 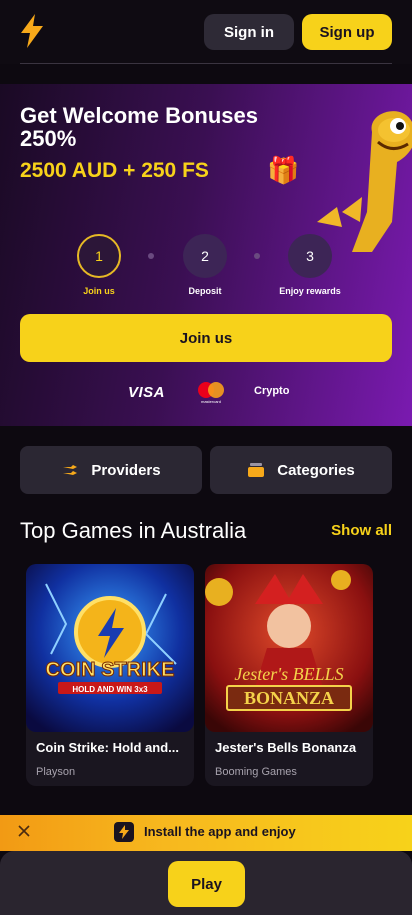 What do you see at coordinates (361, 530) in the screenshot?
I see `show-all-link: Show all` at bounding box center [361, 530].